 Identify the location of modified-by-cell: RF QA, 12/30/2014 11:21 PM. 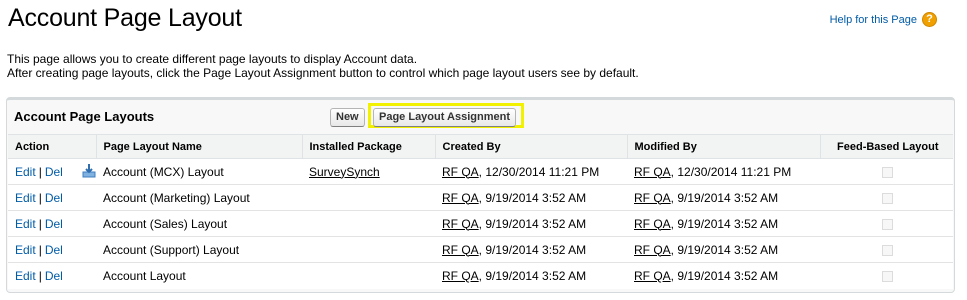
(723, 171).